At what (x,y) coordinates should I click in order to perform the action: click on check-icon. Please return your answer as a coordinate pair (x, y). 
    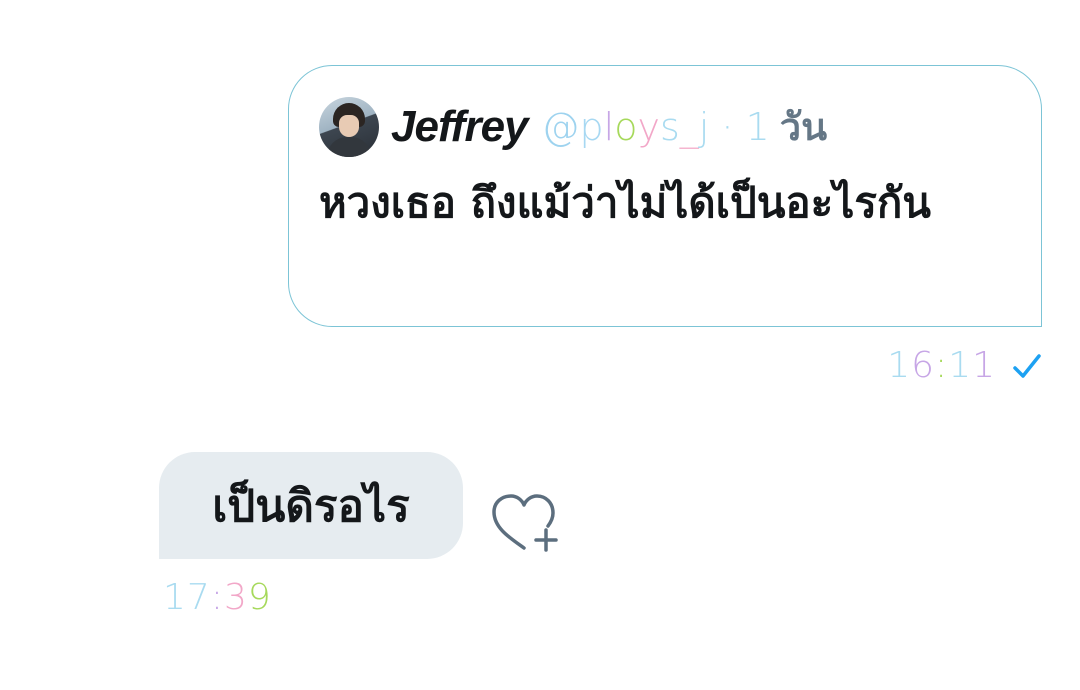
    Looking at the image, I should click on (1027, 365).